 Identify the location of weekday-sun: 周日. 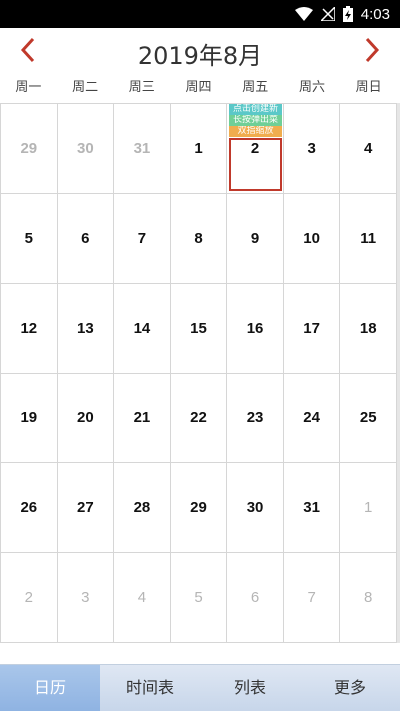
(368, 87).